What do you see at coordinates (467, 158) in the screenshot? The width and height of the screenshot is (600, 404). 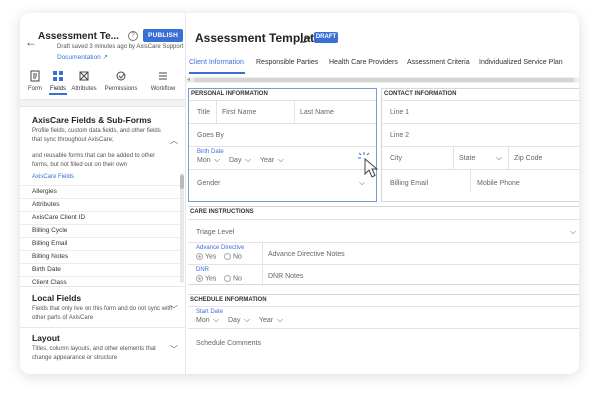 I see `state-select: State` at bounding box center [467, 158].